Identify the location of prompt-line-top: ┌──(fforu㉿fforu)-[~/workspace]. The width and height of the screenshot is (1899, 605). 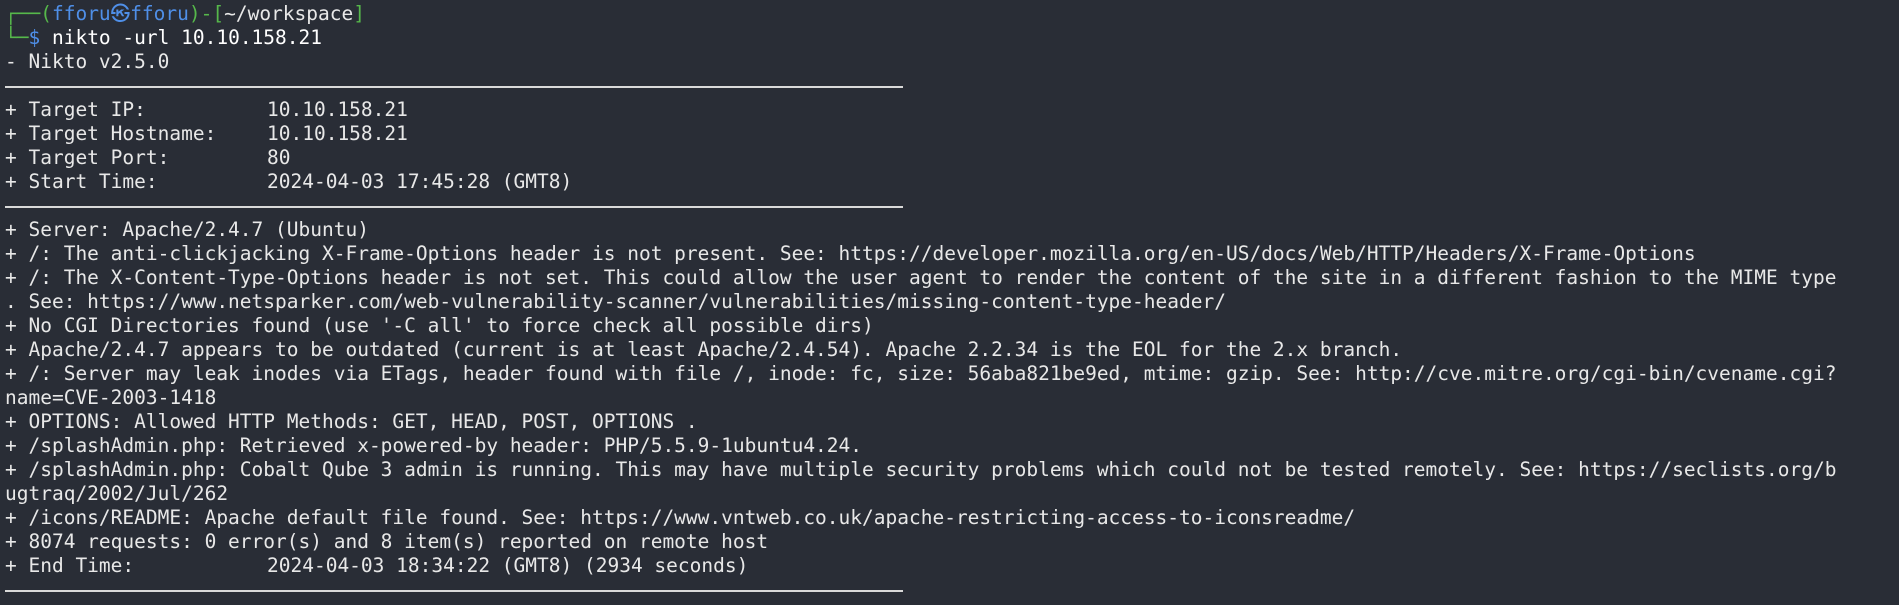
(952, 14).